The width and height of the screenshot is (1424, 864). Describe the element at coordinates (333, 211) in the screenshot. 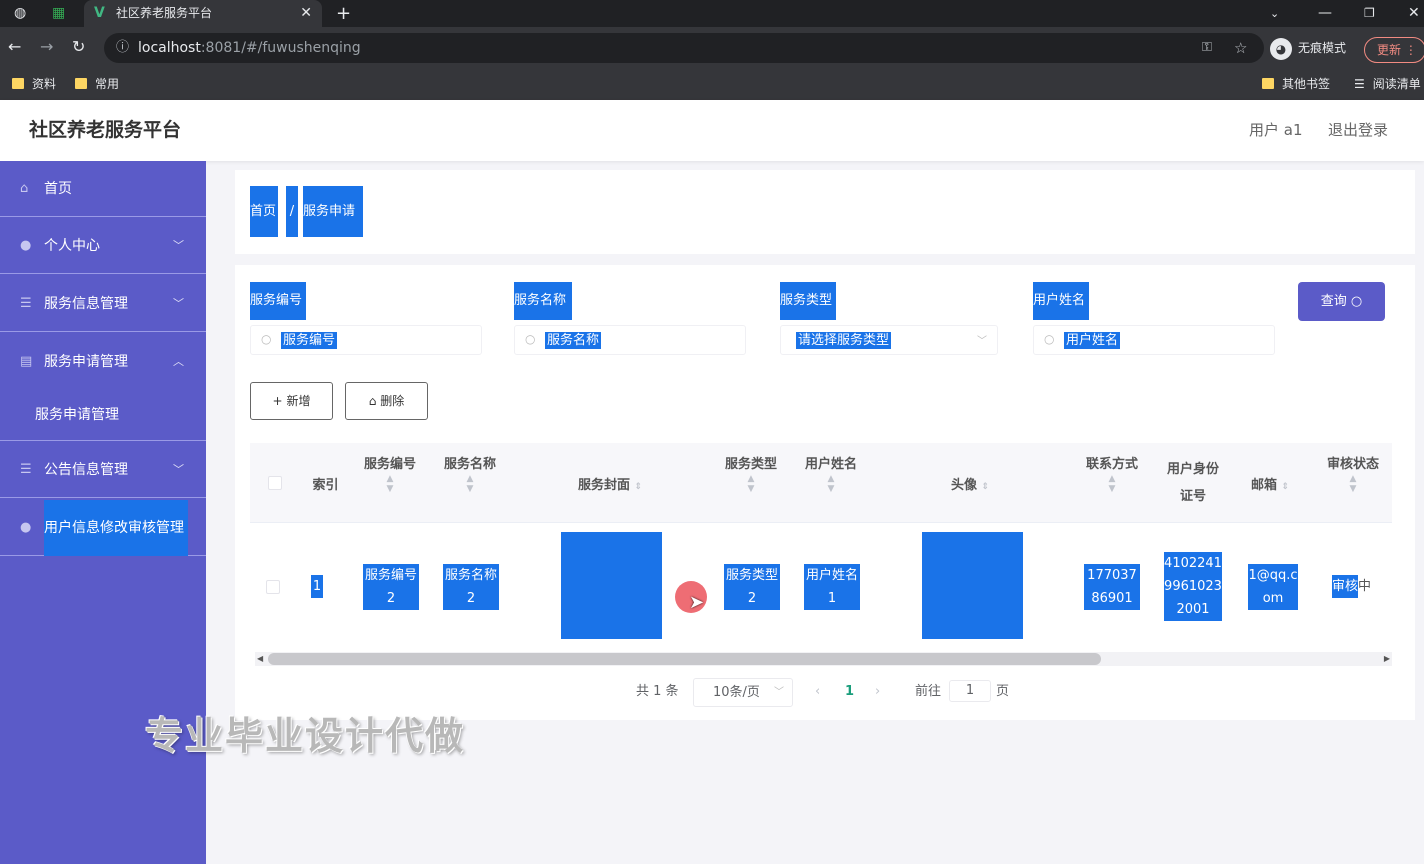

I see `breadcrumb-current: 服务申请` at that location.